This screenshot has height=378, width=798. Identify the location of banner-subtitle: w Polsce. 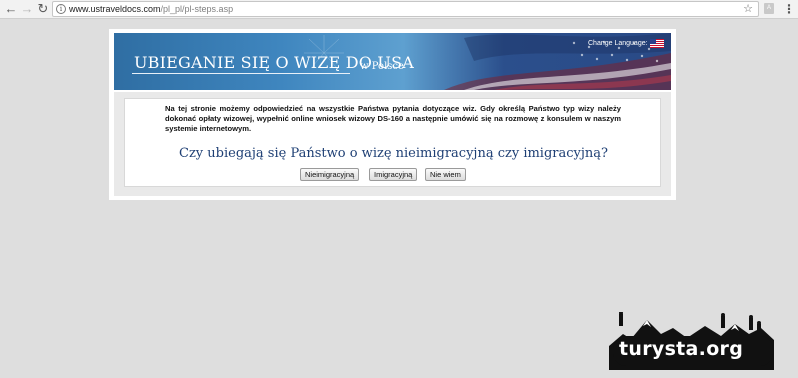
(382, 66).